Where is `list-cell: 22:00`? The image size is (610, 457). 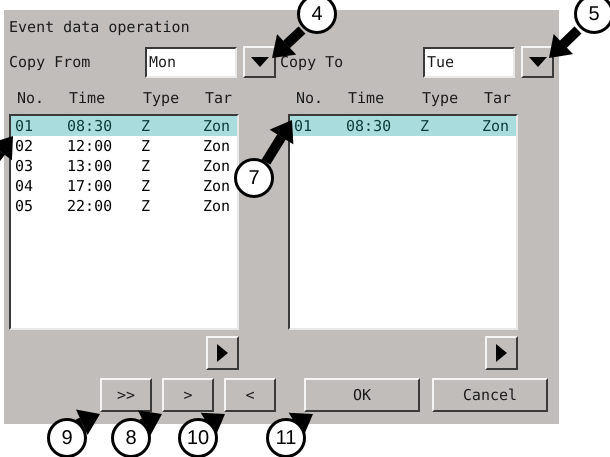
list-cell: 22:00 is located at coordinates (89, 206).